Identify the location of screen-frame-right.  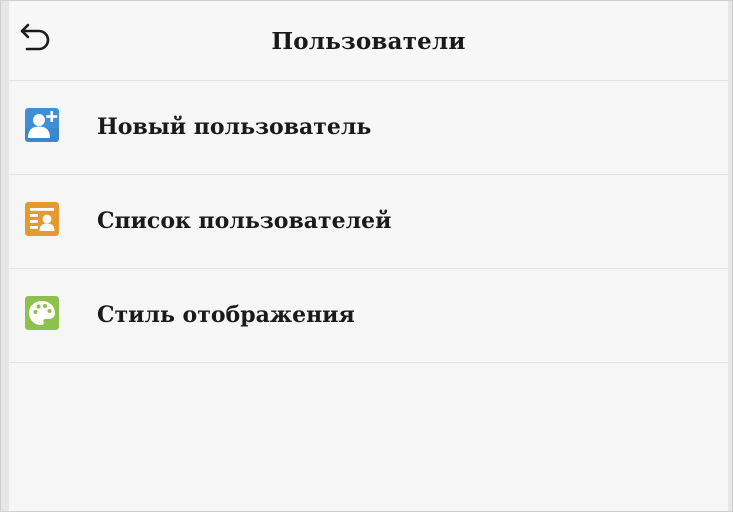
(730, 256).